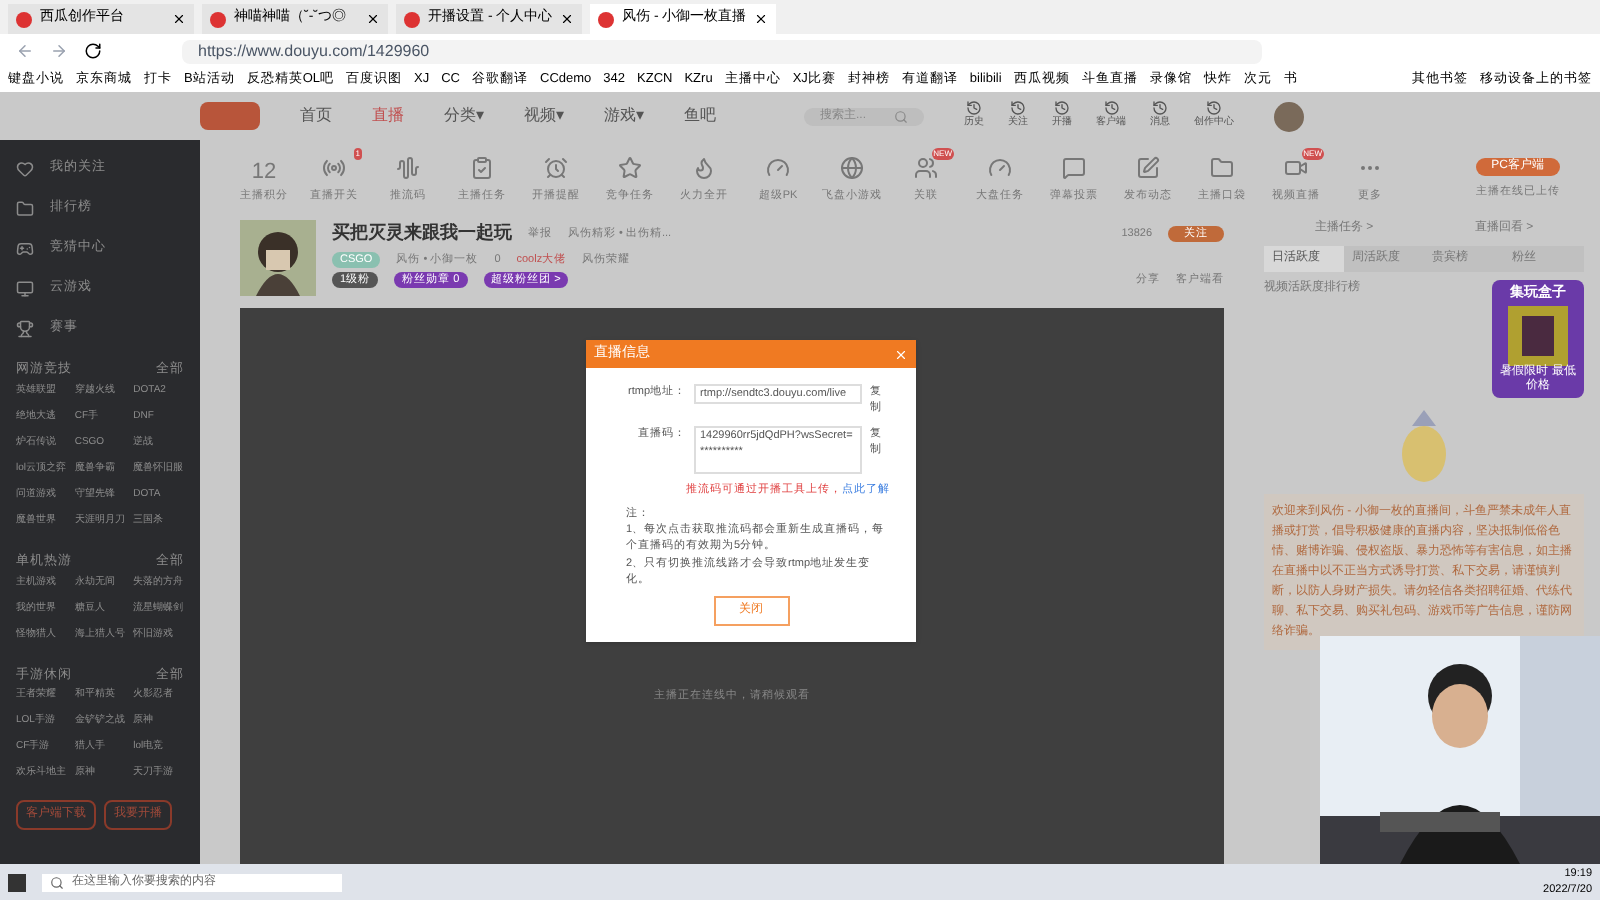 The image size is (1600, 900). What do you see at coordinates (1289, 116) in the screenshot?
I see `avatar` at bounding box center [1289, 116].